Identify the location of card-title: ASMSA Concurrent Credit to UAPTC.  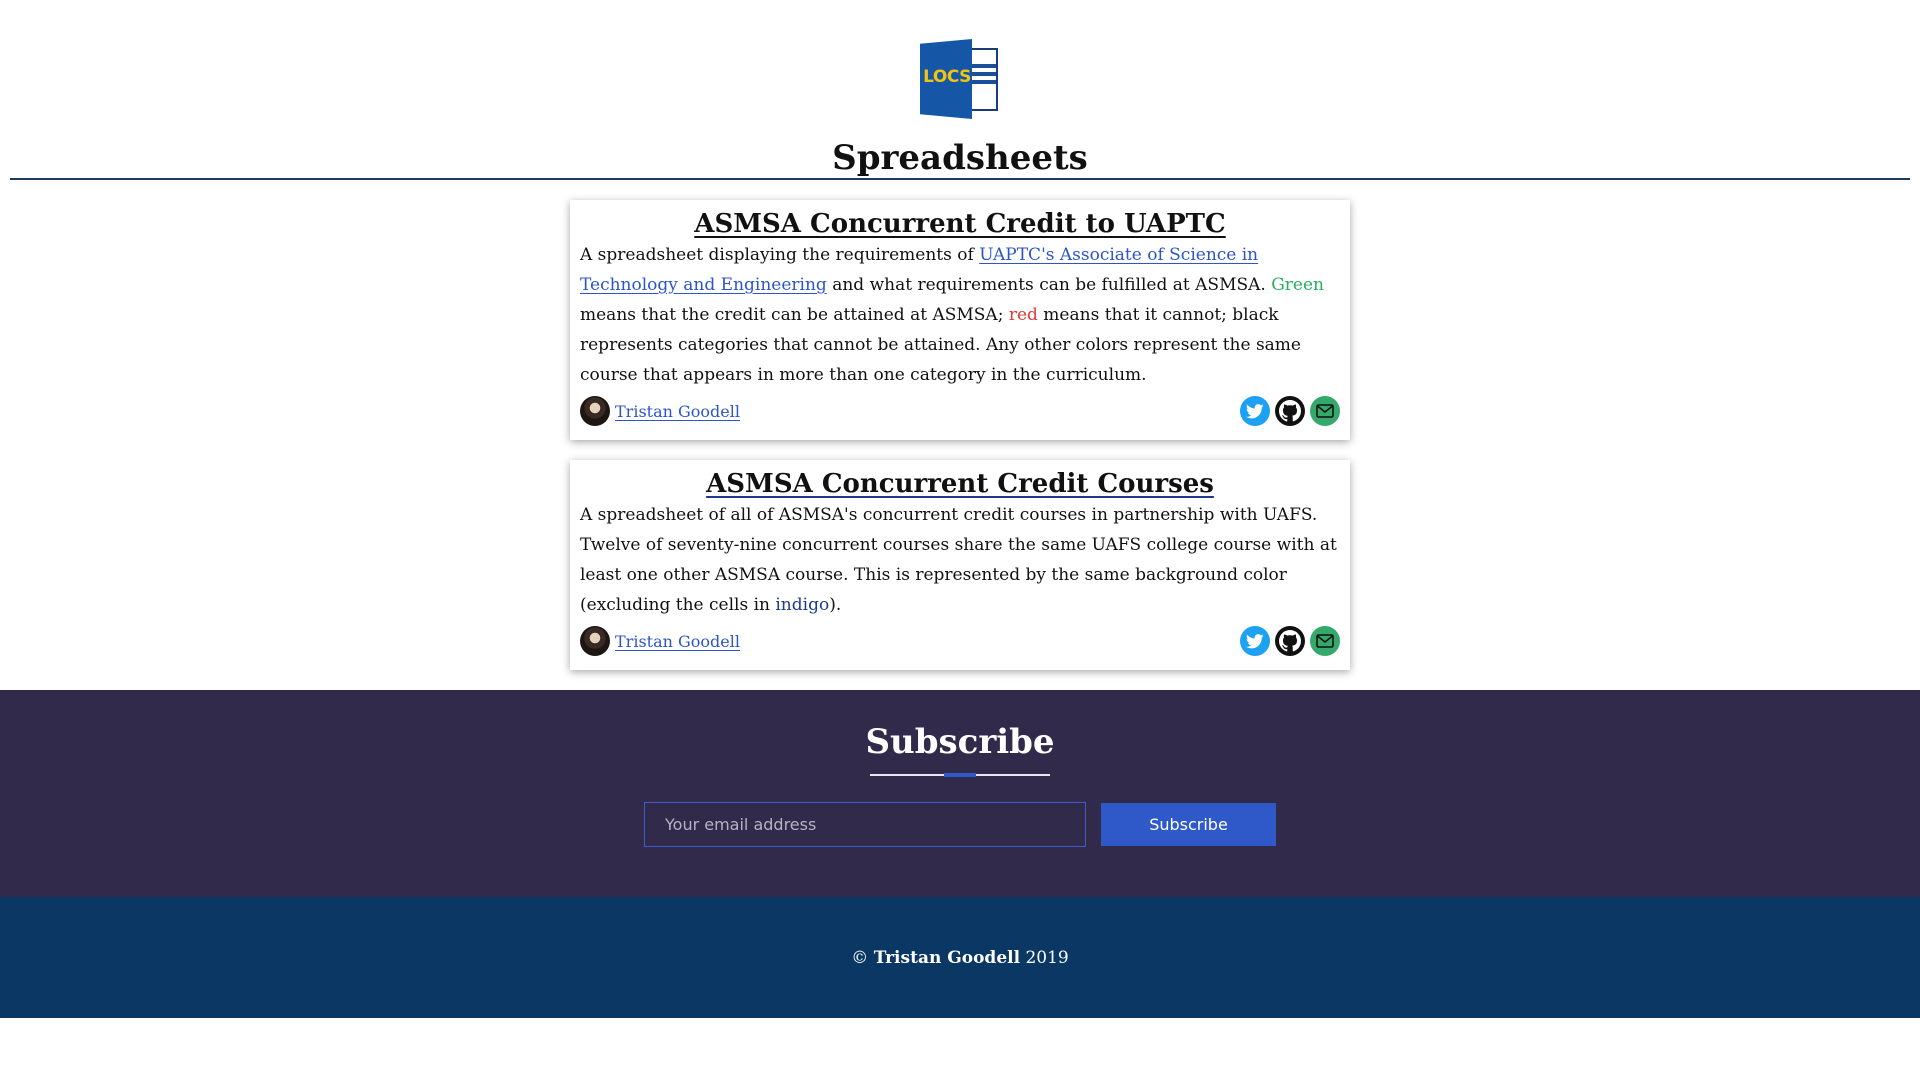
(960, 224).